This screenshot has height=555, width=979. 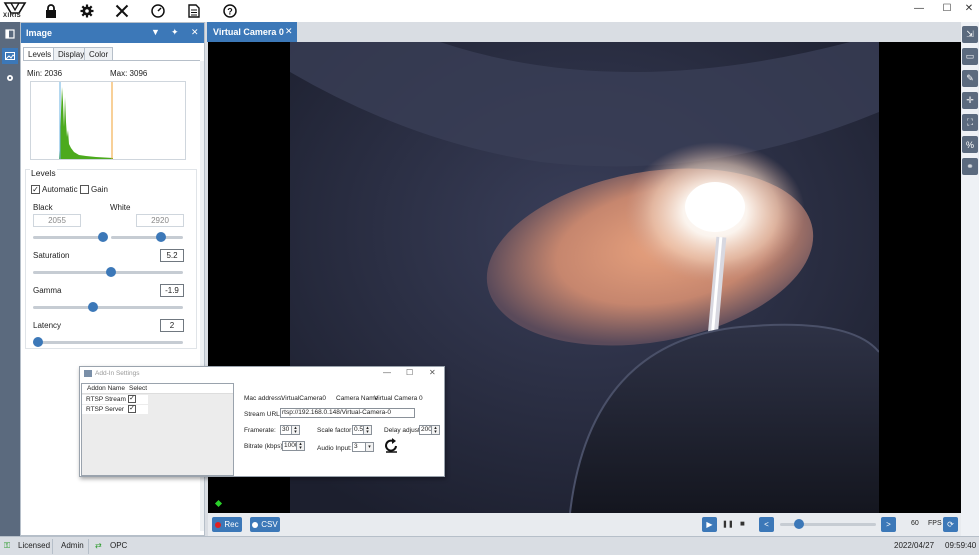 What do you see at coordinates (175, 32) in the screenshot?
I see `pin-icon: ✦` at bounding box center [175, 32].